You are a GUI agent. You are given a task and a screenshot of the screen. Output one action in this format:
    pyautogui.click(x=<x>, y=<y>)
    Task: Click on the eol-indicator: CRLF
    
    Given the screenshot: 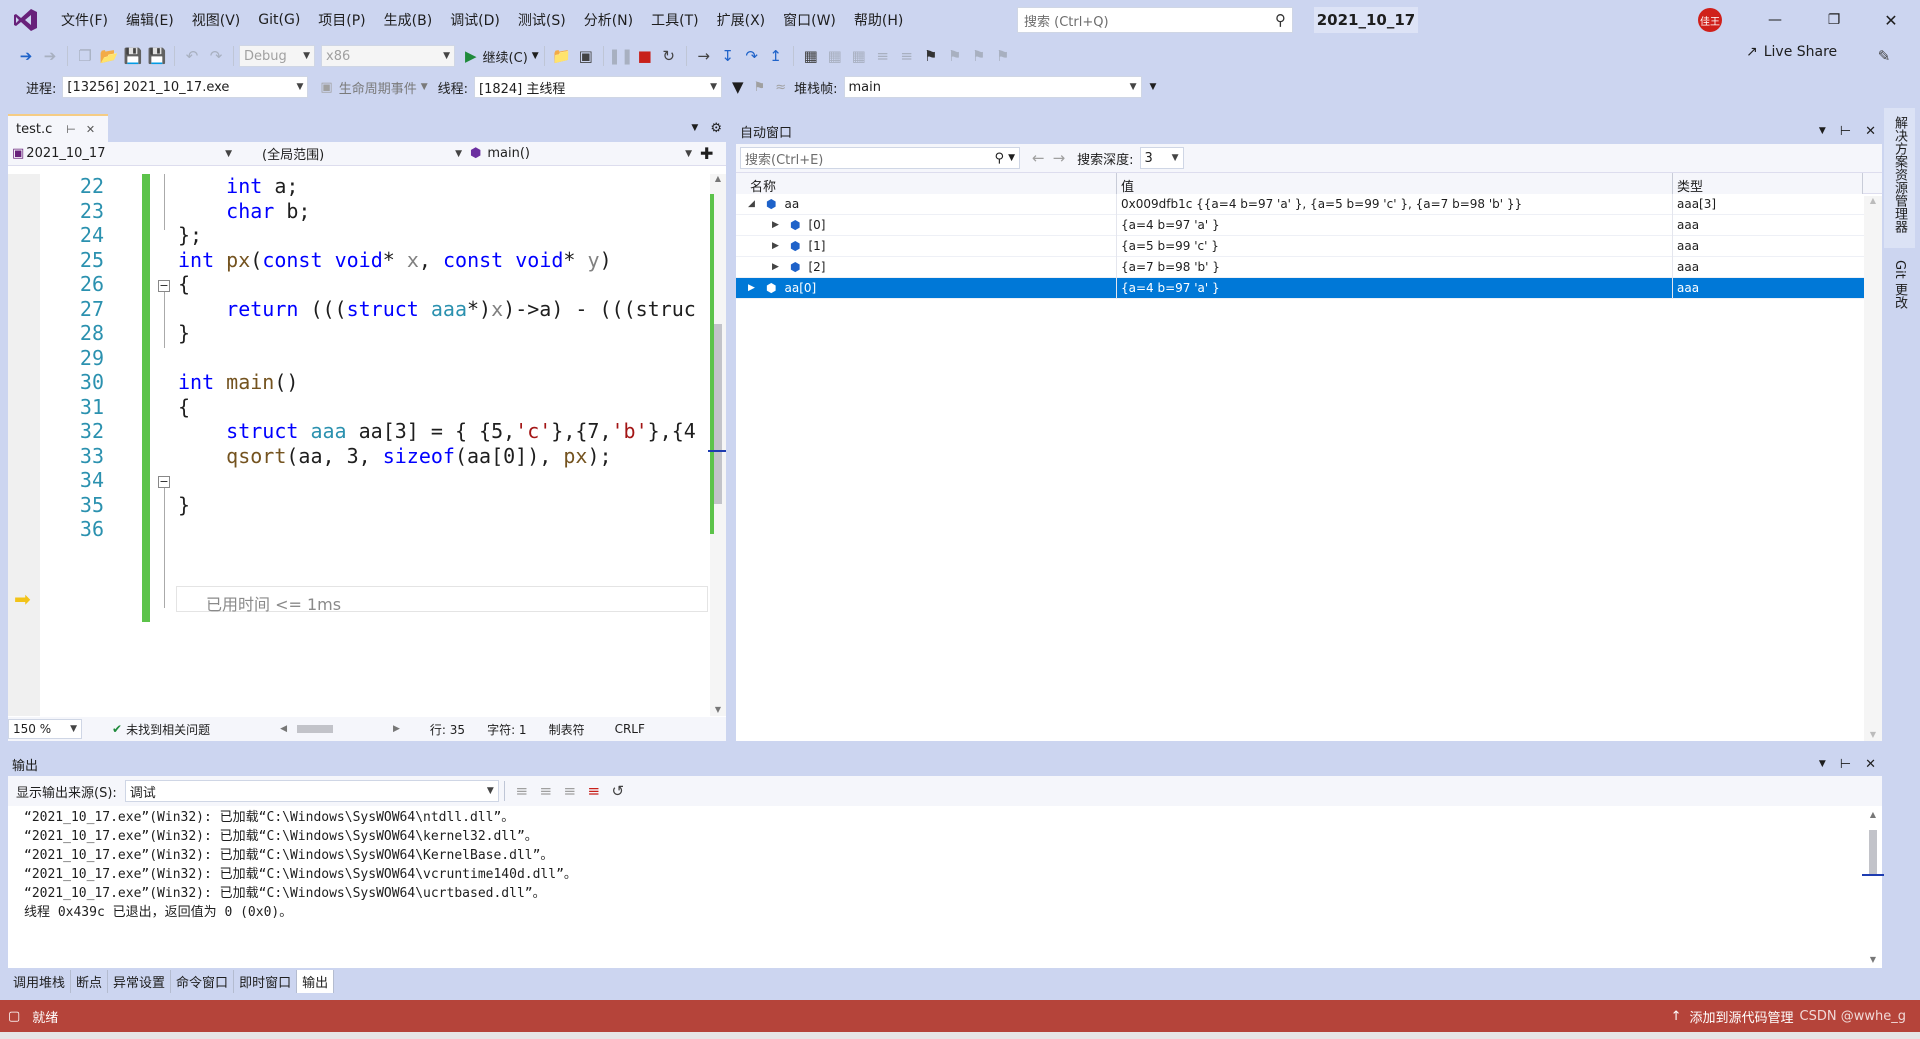 What is the action you would take?
    pyautogui.click(x=630, y=729)
    